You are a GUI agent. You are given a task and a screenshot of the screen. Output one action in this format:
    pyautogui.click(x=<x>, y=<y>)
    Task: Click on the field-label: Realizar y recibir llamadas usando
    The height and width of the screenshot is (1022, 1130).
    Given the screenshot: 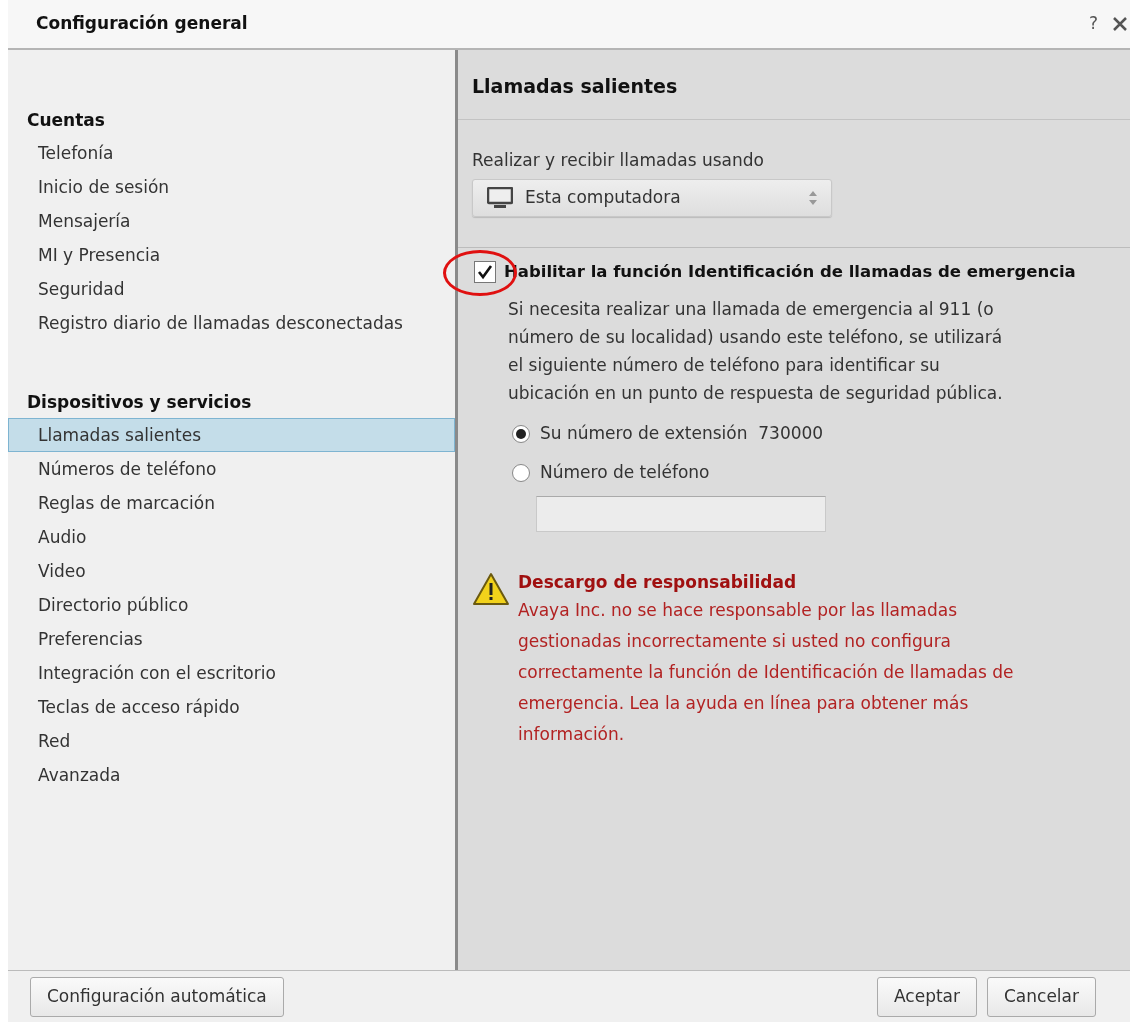 What is the action you would take?
    pyautogui.click(x=618, y=160)
    